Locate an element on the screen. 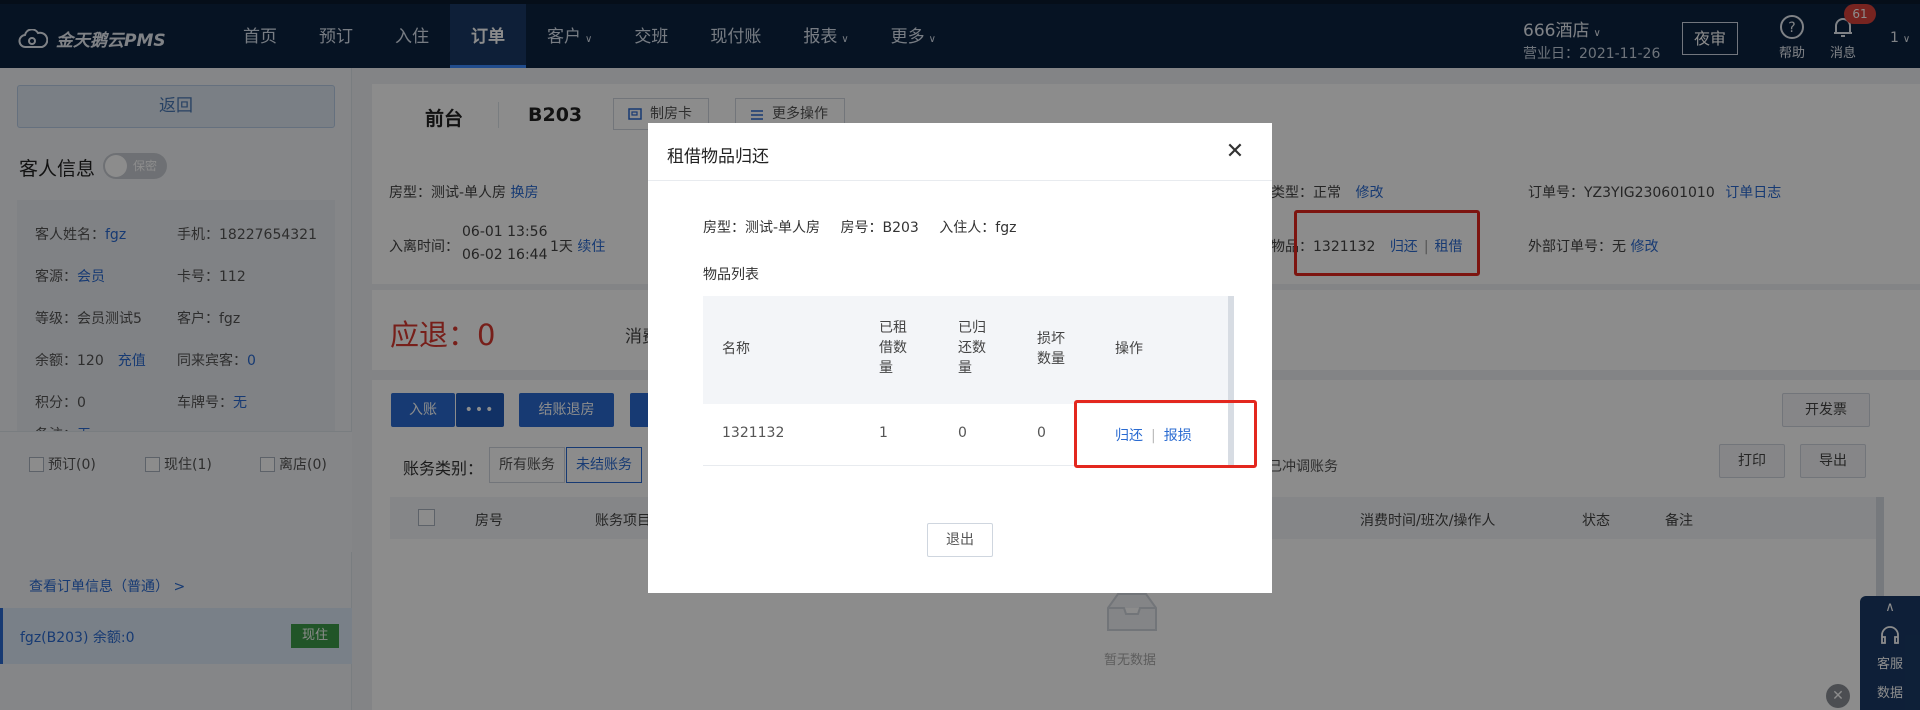 This screenshot has width=1920, height=710. item-name: 1321132 is located at coordinates (753, 433).